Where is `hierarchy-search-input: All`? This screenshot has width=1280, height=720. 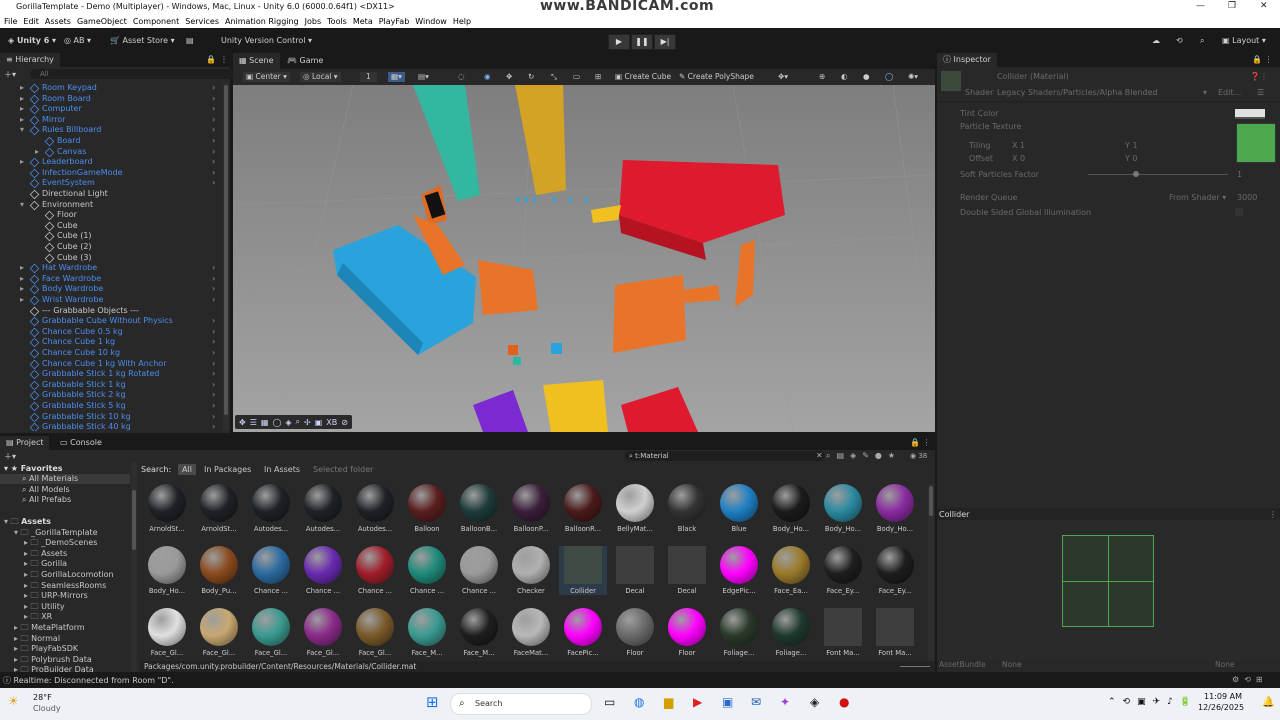
hierarchy-search-input: All is located at coordinates (132, 74).